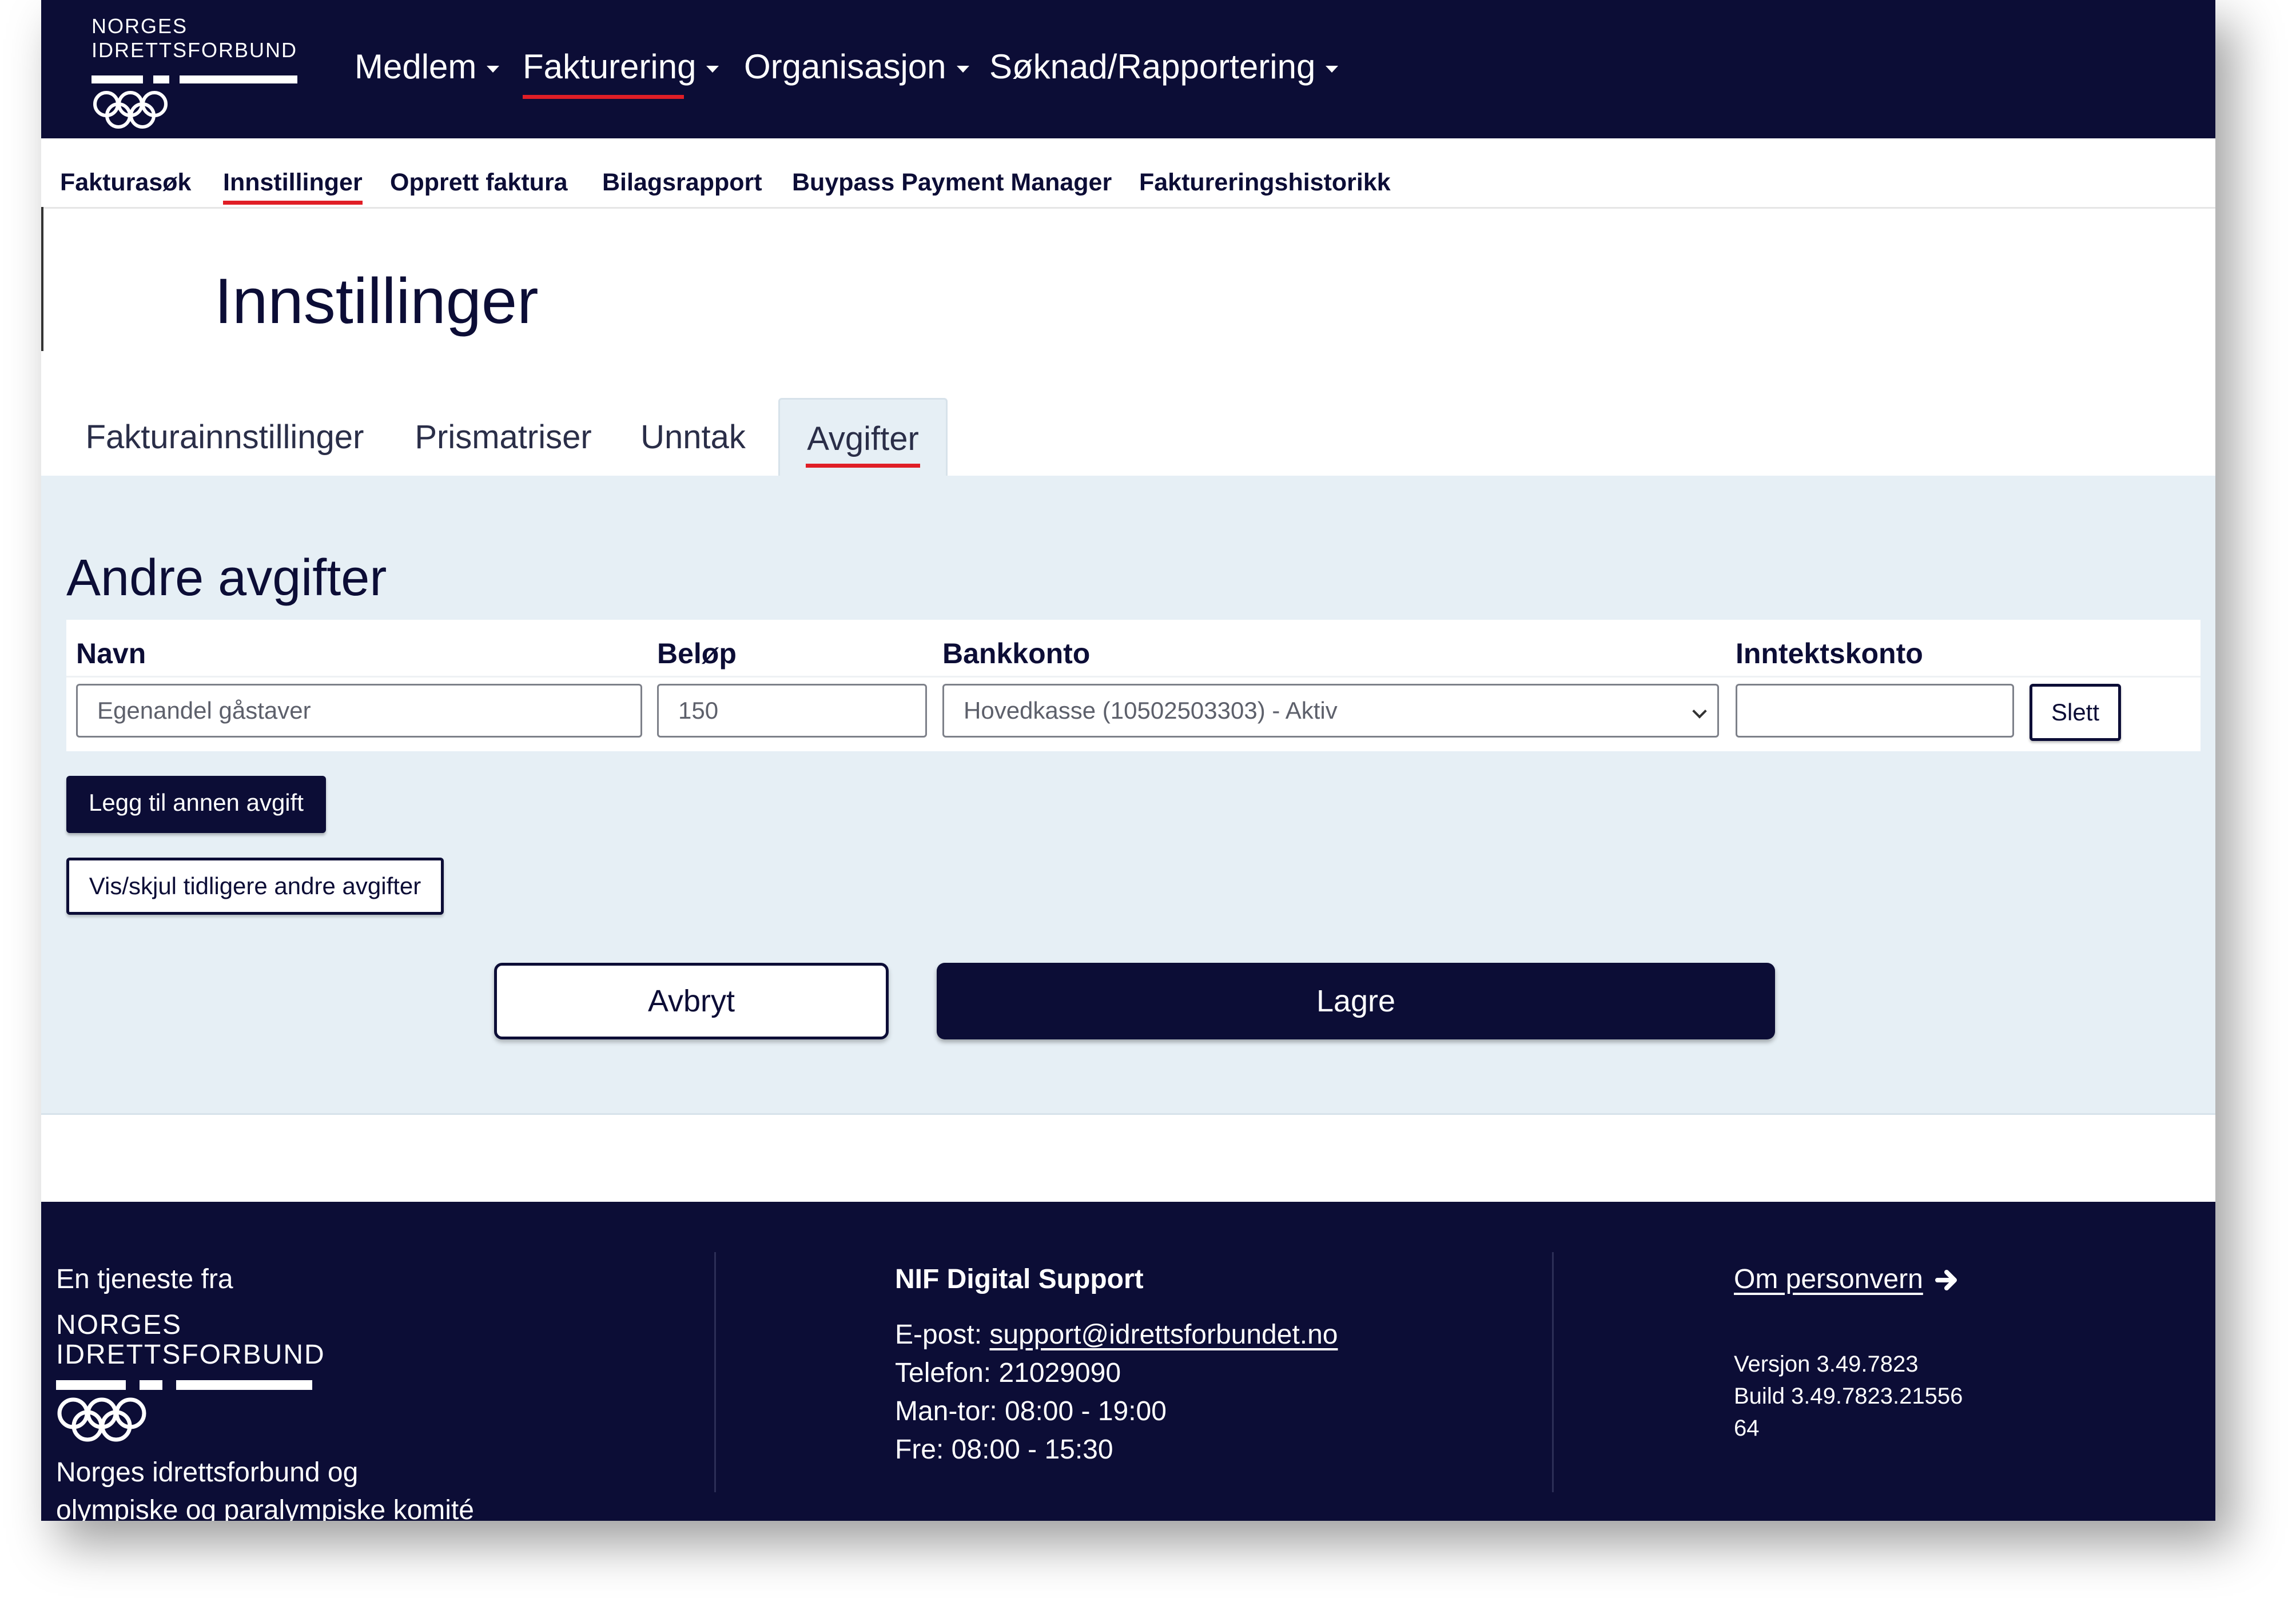 Image resolution: width=2296 pixels, height=1598 pixels. I want to click on column-header-belop: Beløp, so click(697, 653).